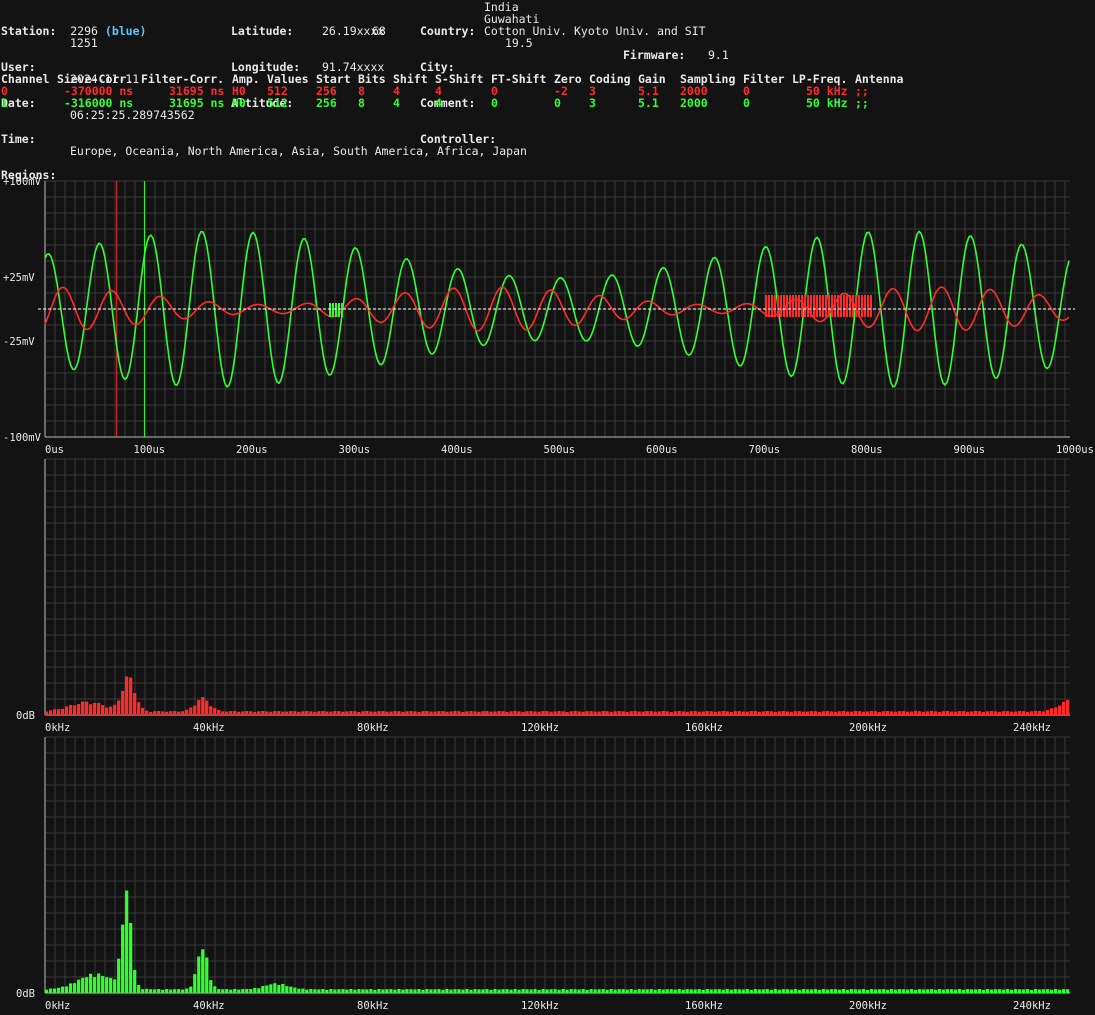 The width and height of the screenshot is (1095, 1015). What do you see at coordinates (540, 728) in the screenshot?
I see `spectrum-ch0-x-tick-label: 120kHz` at bounding box center [540, 728].